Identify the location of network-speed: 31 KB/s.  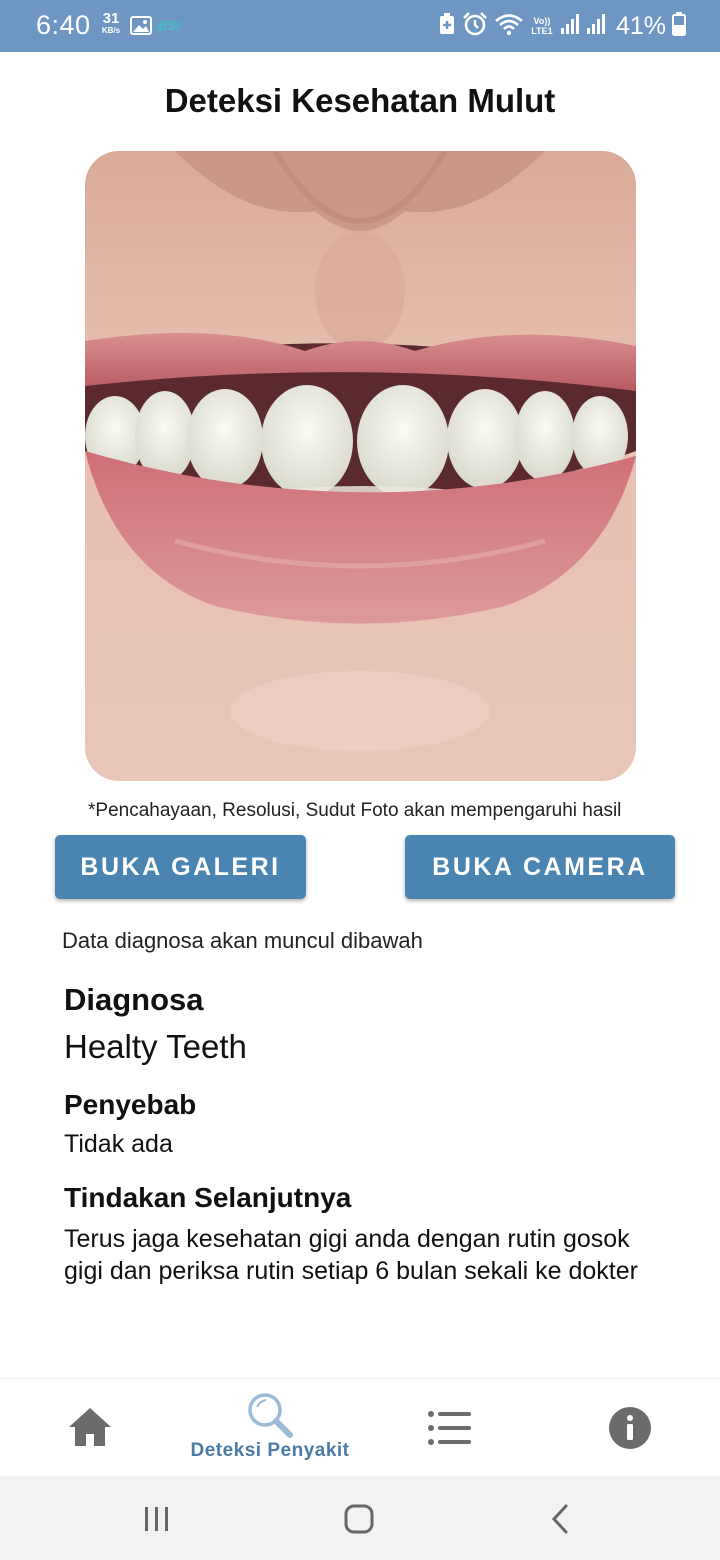
(111, 23).